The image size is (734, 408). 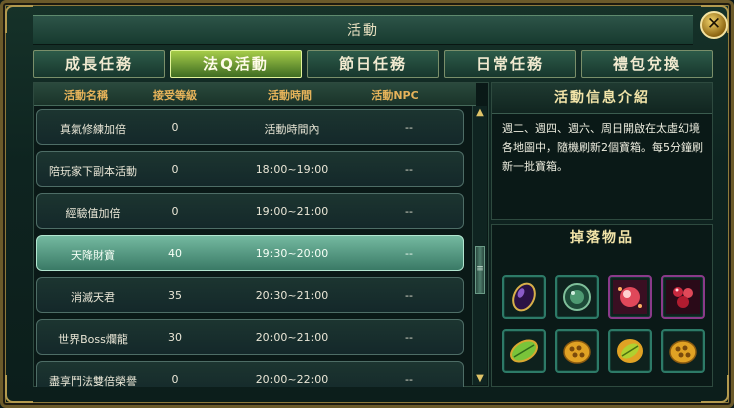 I want to click on dark-gem-icon, so click(x=524, y=297).